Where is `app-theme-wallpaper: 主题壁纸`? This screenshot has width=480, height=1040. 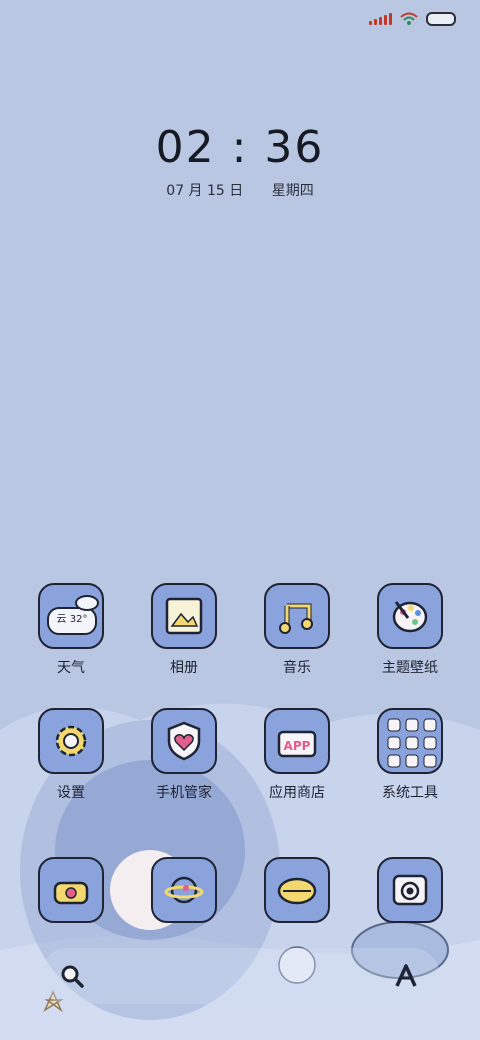 app-theme-wallpaper: 主题壁纸 is located at coordinates (410, 630).